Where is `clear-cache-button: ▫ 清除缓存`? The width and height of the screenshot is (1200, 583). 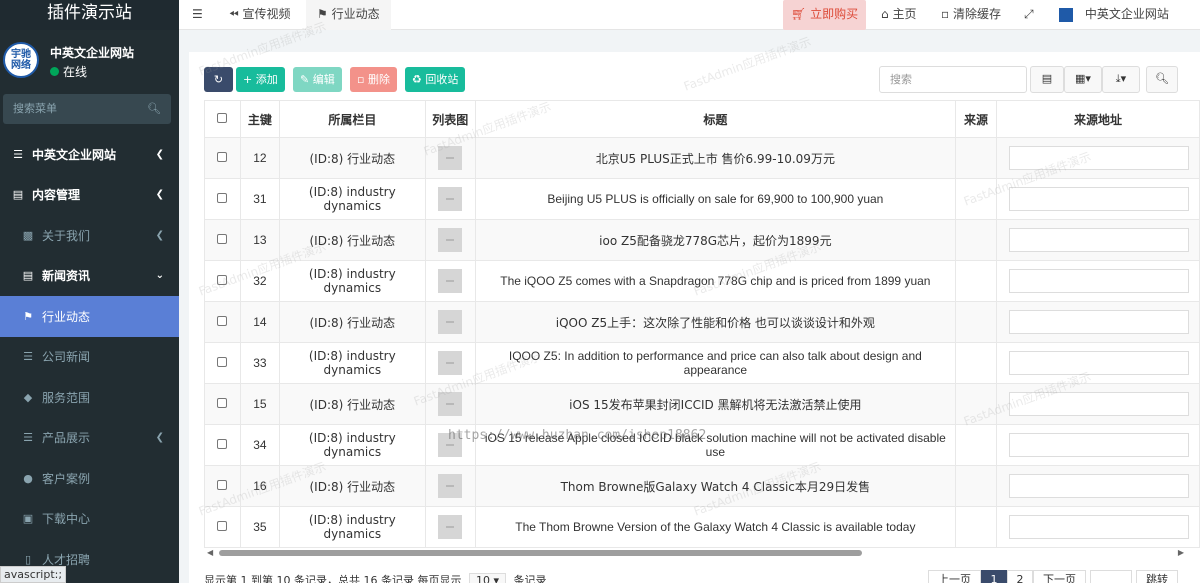
clear-cache-button: ▫ 清除缓存 is located at coordinates (971, 15).